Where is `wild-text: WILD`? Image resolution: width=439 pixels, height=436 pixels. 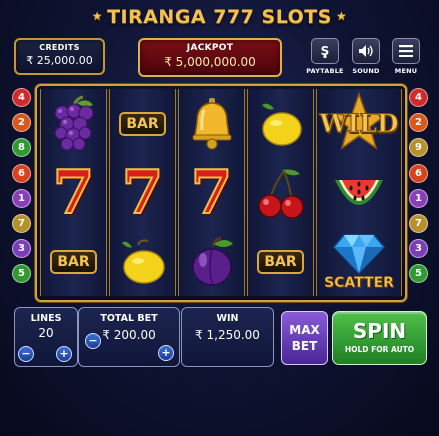 wild-text: WILD is located at coordinates (359, 124).